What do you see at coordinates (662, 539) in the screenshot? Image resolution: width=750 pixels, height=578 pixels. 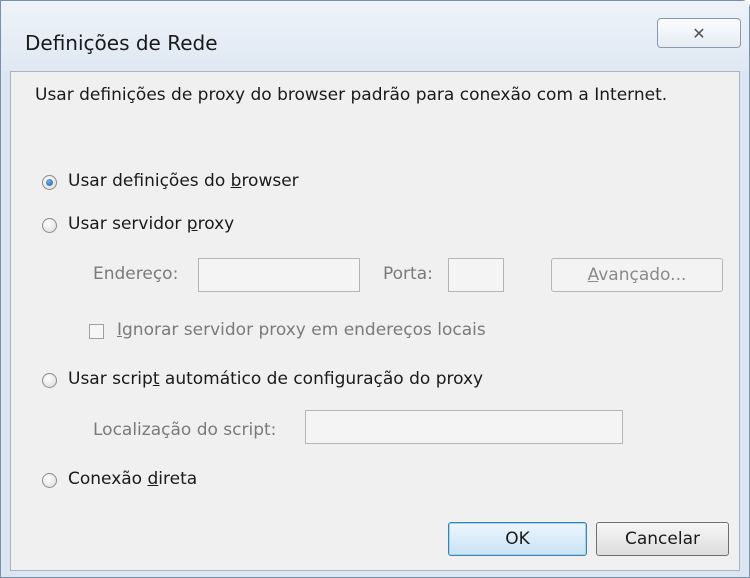 I see `cancel-button: Cancelar` at bounding box center [662, 539].